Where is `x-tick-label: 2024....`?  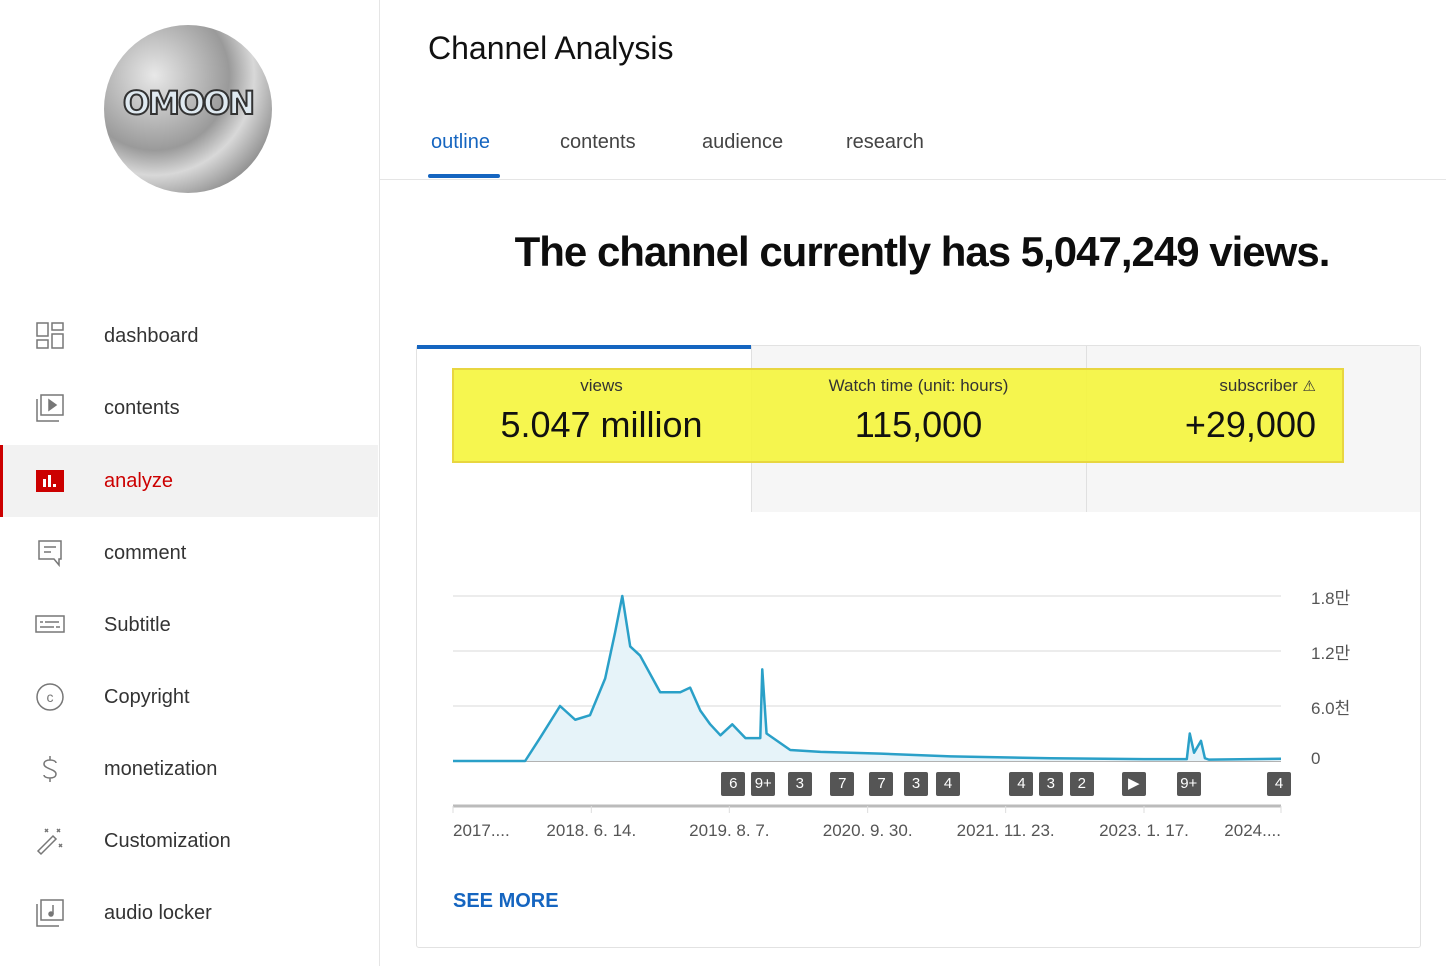
x-tick-label: 2024.... is located at coordinates (1252, 830).